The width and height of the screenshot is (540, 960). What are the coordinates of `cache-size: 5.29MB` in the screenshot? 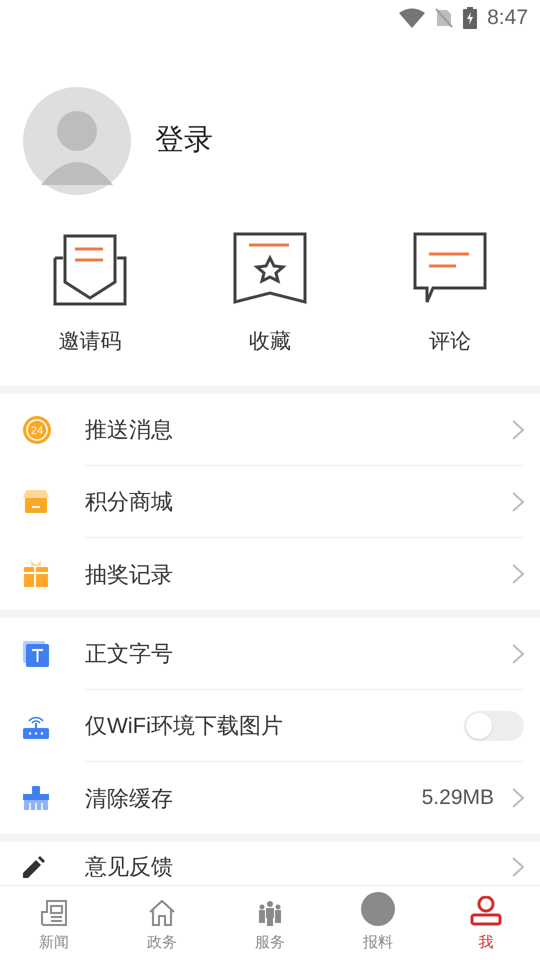 It's located at (458, 798).